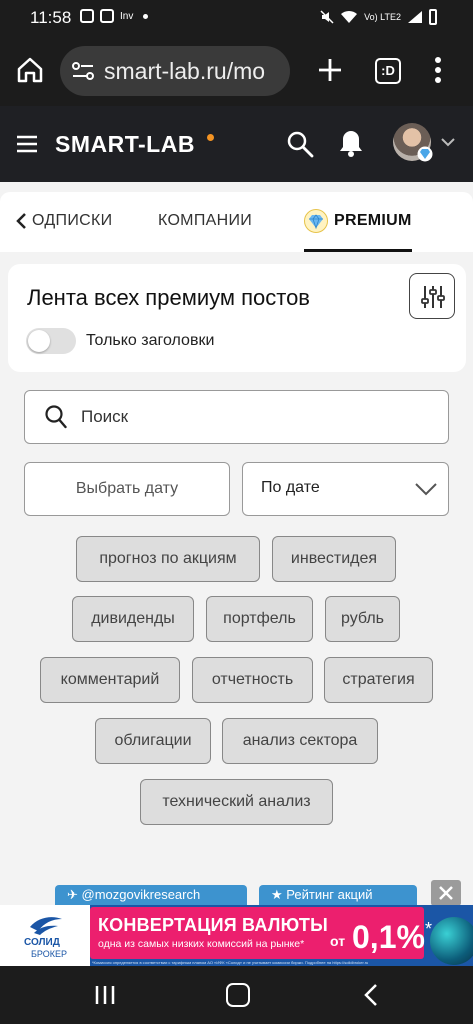  What do you see at coordinates (133, 619) in the screenshot?
I see `tag-dividends: дивиденды` at bounding box center [133, 619].